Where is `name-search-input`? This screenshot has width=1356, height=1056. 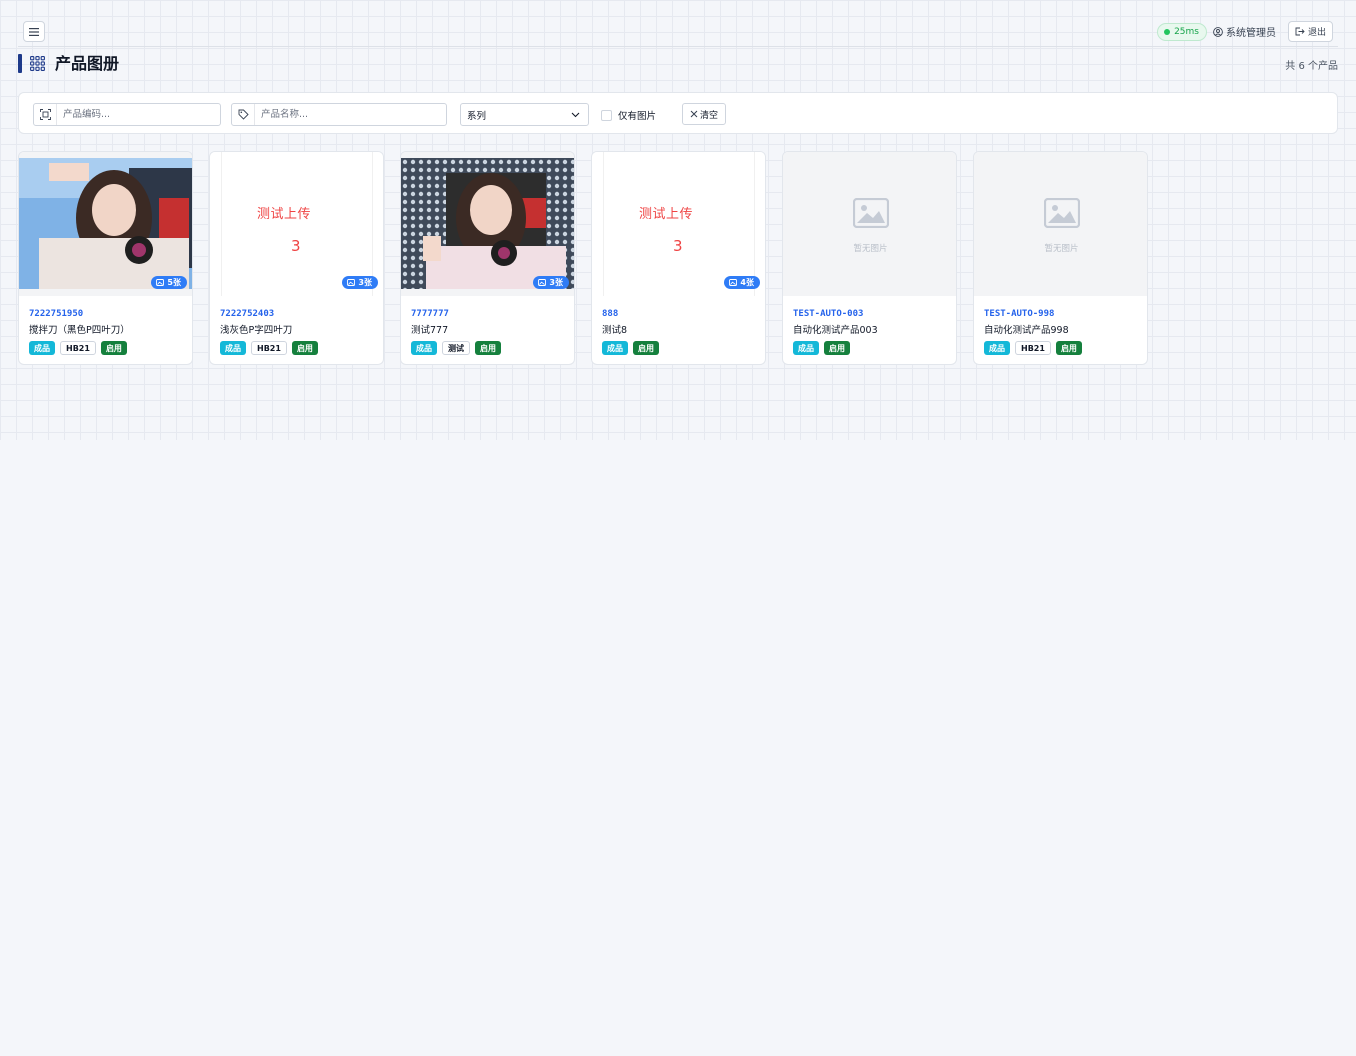
name-search-input is located at coordinates (349, 114).